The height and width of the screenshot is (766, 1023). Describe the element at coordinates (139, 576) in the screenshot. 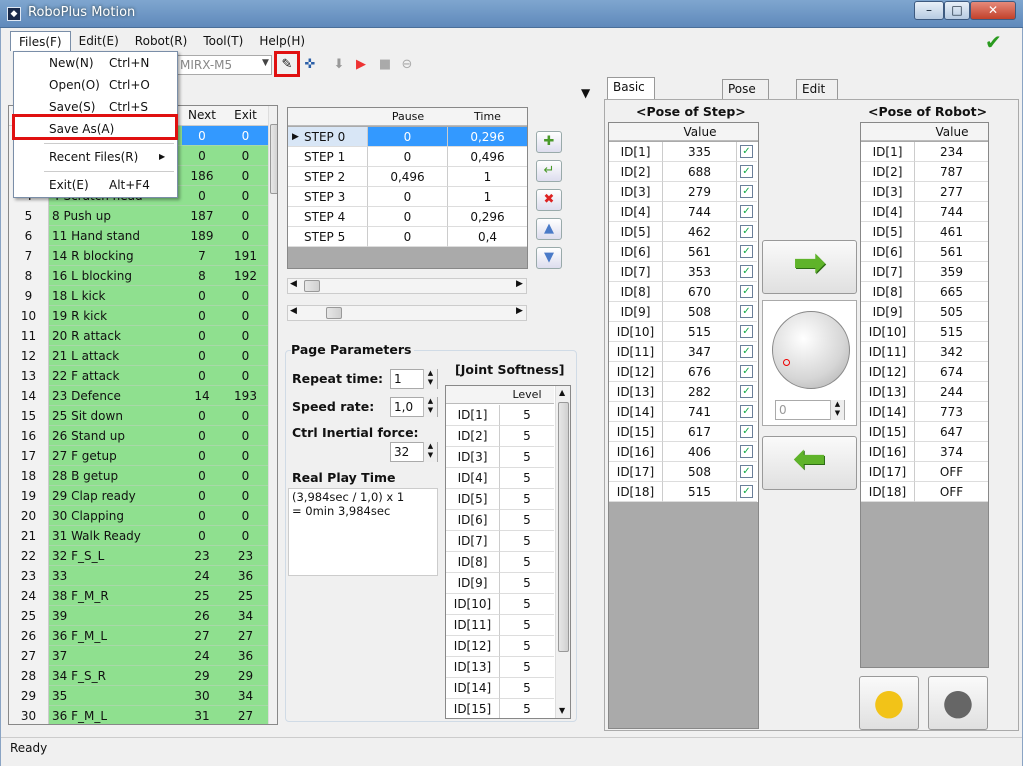

I see `page-row: 23 33 24 36` at that location.